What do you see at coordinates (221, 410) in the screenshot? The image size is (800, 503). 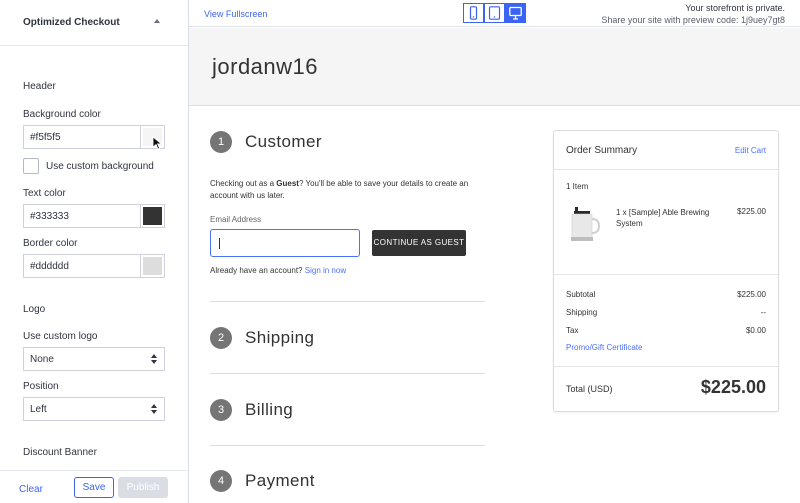 I see `step-number: 3` at bounding box center [221, 410].